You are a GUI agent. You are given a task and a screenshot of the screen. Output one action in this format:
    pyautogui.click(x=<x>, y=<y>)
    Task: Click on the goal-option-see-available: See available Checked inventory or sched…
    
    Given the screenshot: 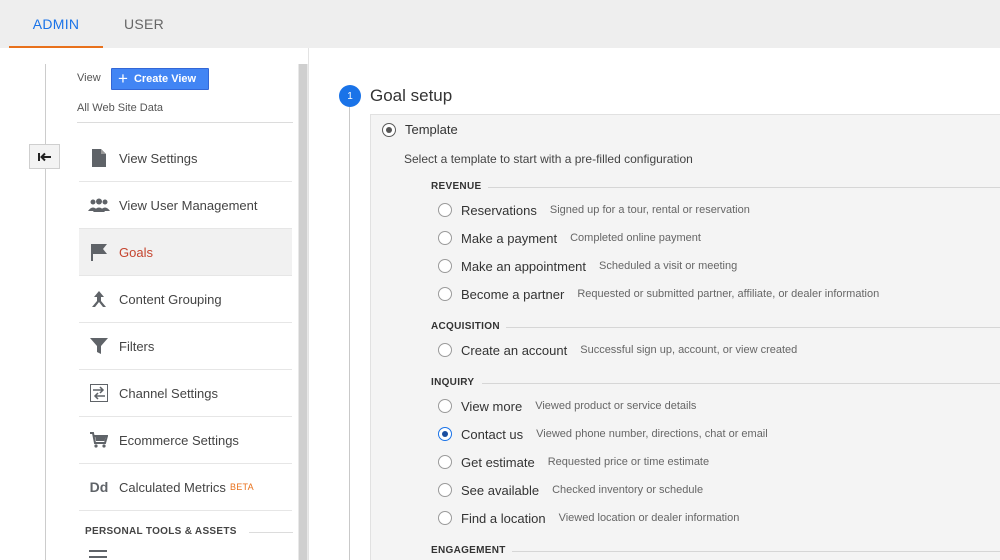 What is the action you would take?
    pyautogui.click(x=570, y=490)
    